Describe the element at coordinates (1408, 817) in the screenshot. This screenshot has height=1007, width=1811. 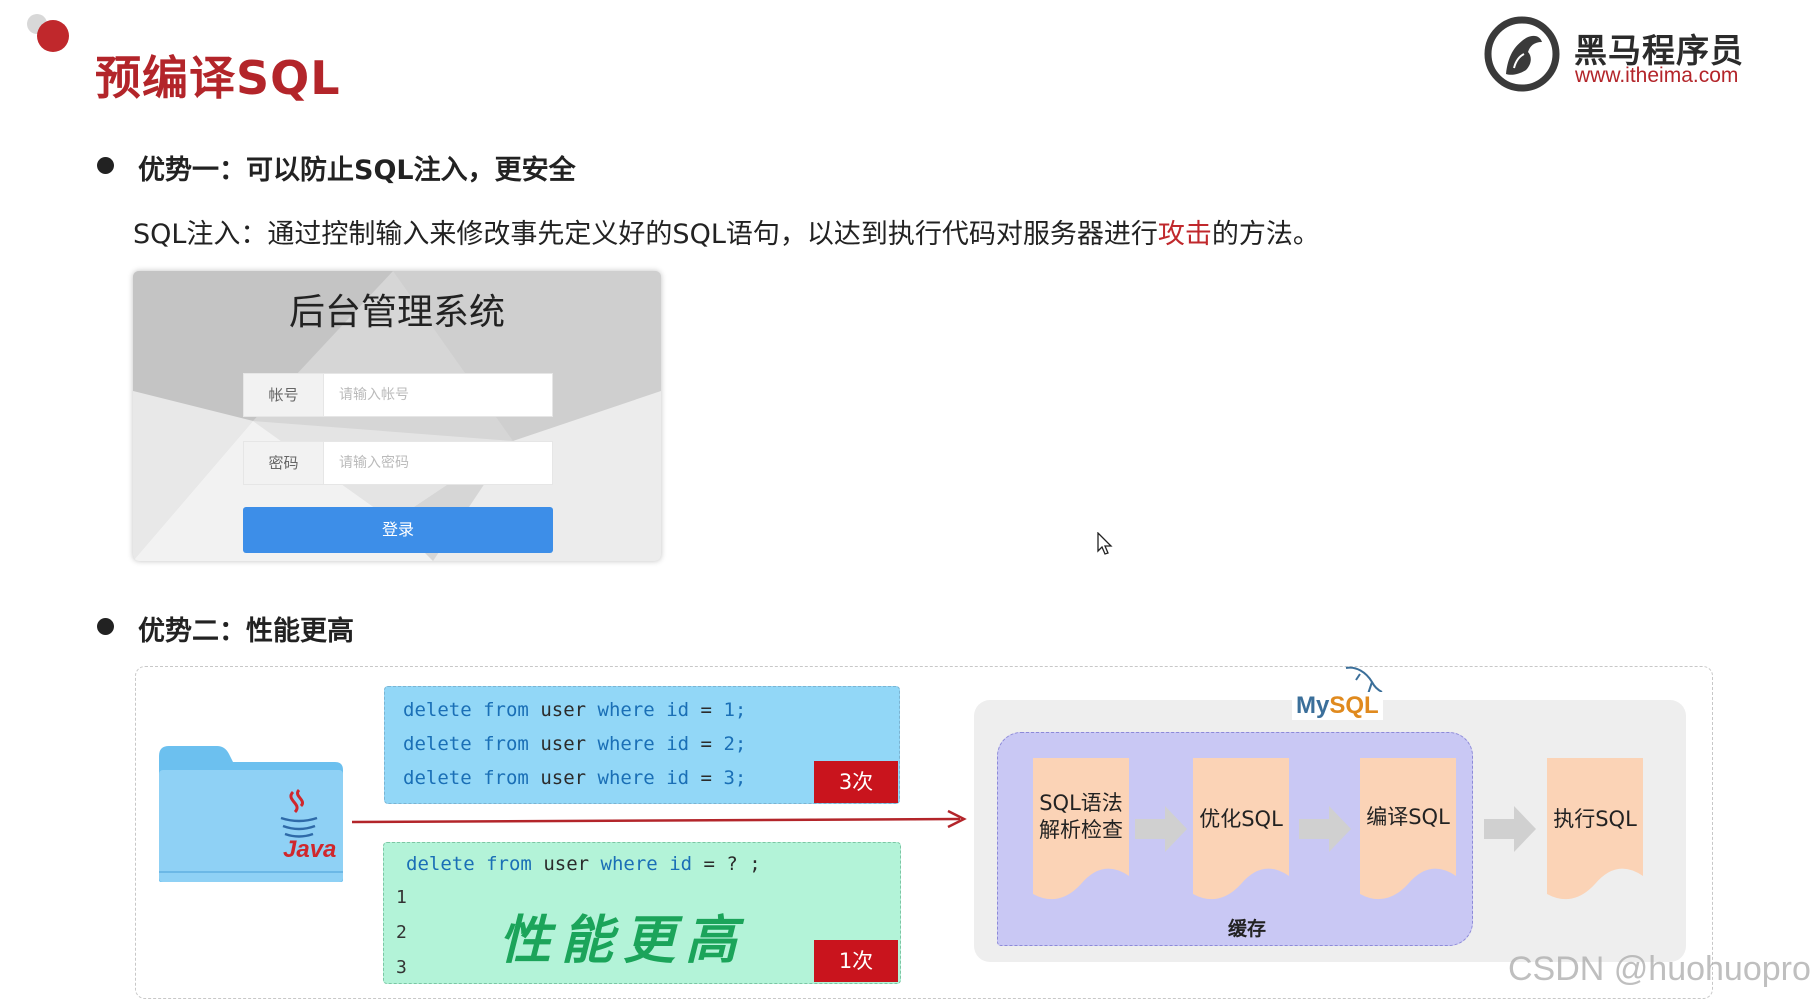
I see `step-label: 编译SQL` at that location.